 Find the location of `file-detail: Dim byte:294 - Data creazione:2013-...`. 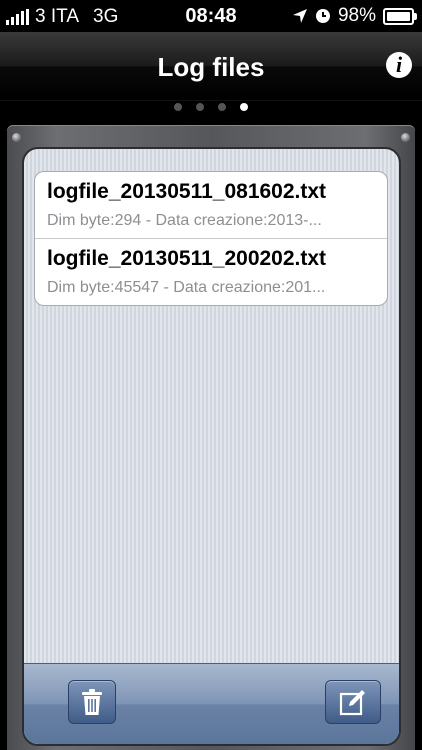

file-detail: Dim byte:294 - Data creazione:2013-... is located at coordinates (184, 220).